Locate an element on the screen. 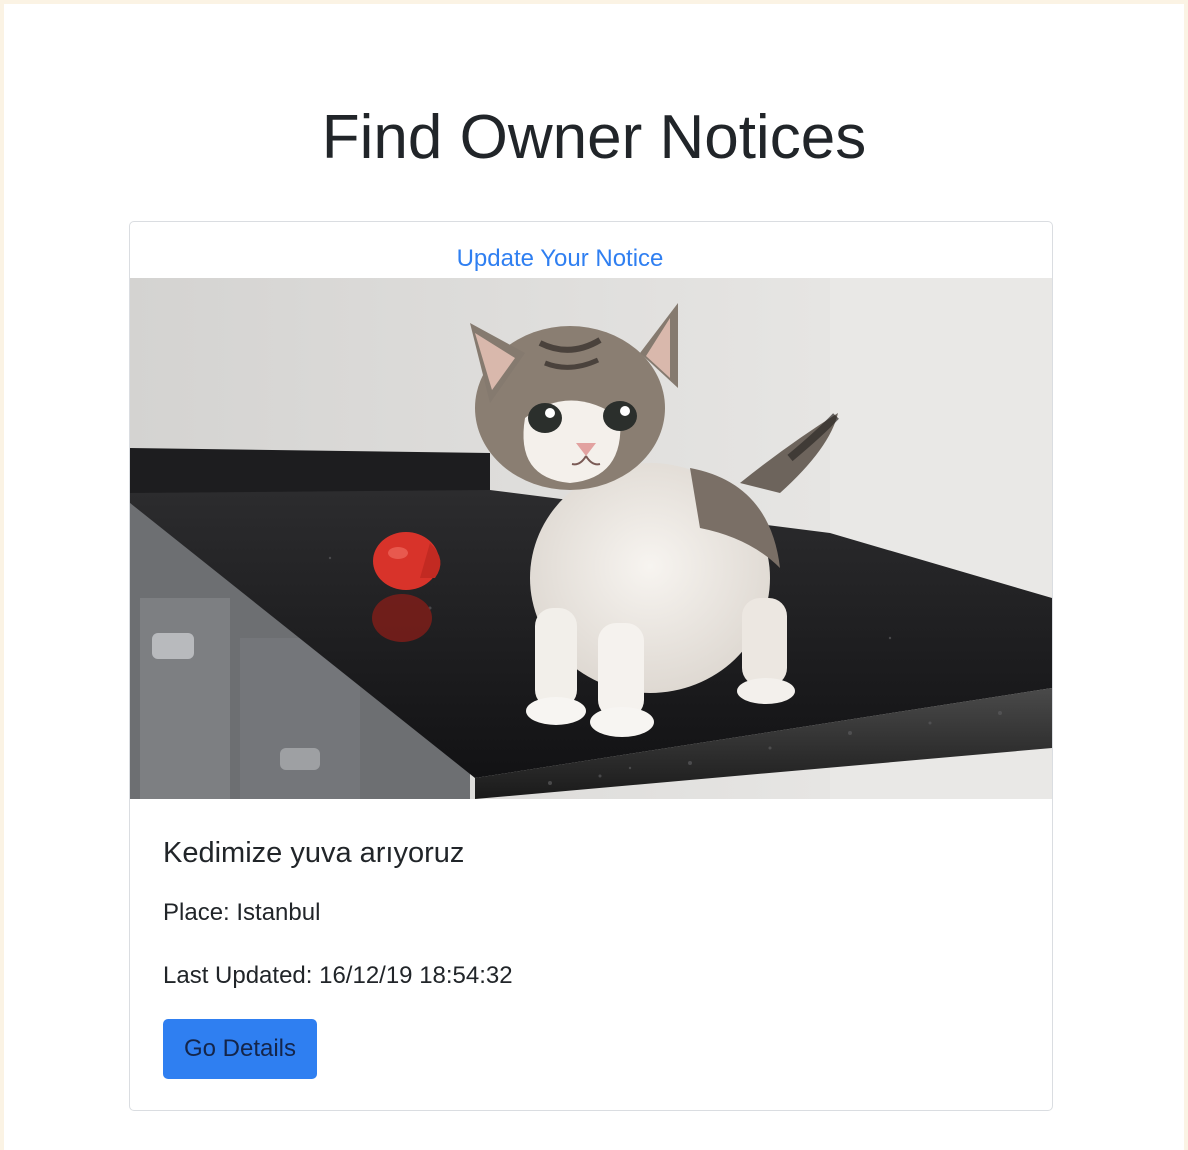 The image size is (1188, 1150). update-notice-link: Update Your Notice is located at coordinates (560, 259).